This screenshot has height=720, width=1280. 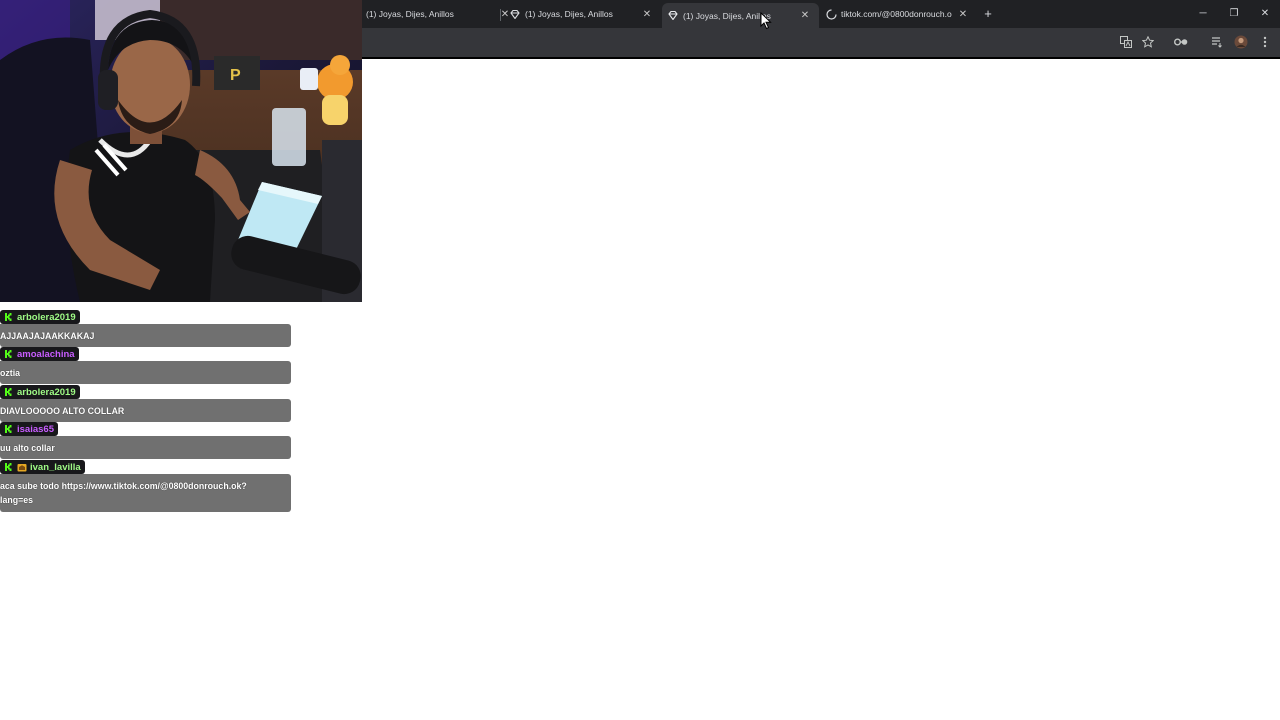 I want to click on browser-tab-2: (1) Joyas, Dijes, Anillos ✕, so click(x=582, y=14).